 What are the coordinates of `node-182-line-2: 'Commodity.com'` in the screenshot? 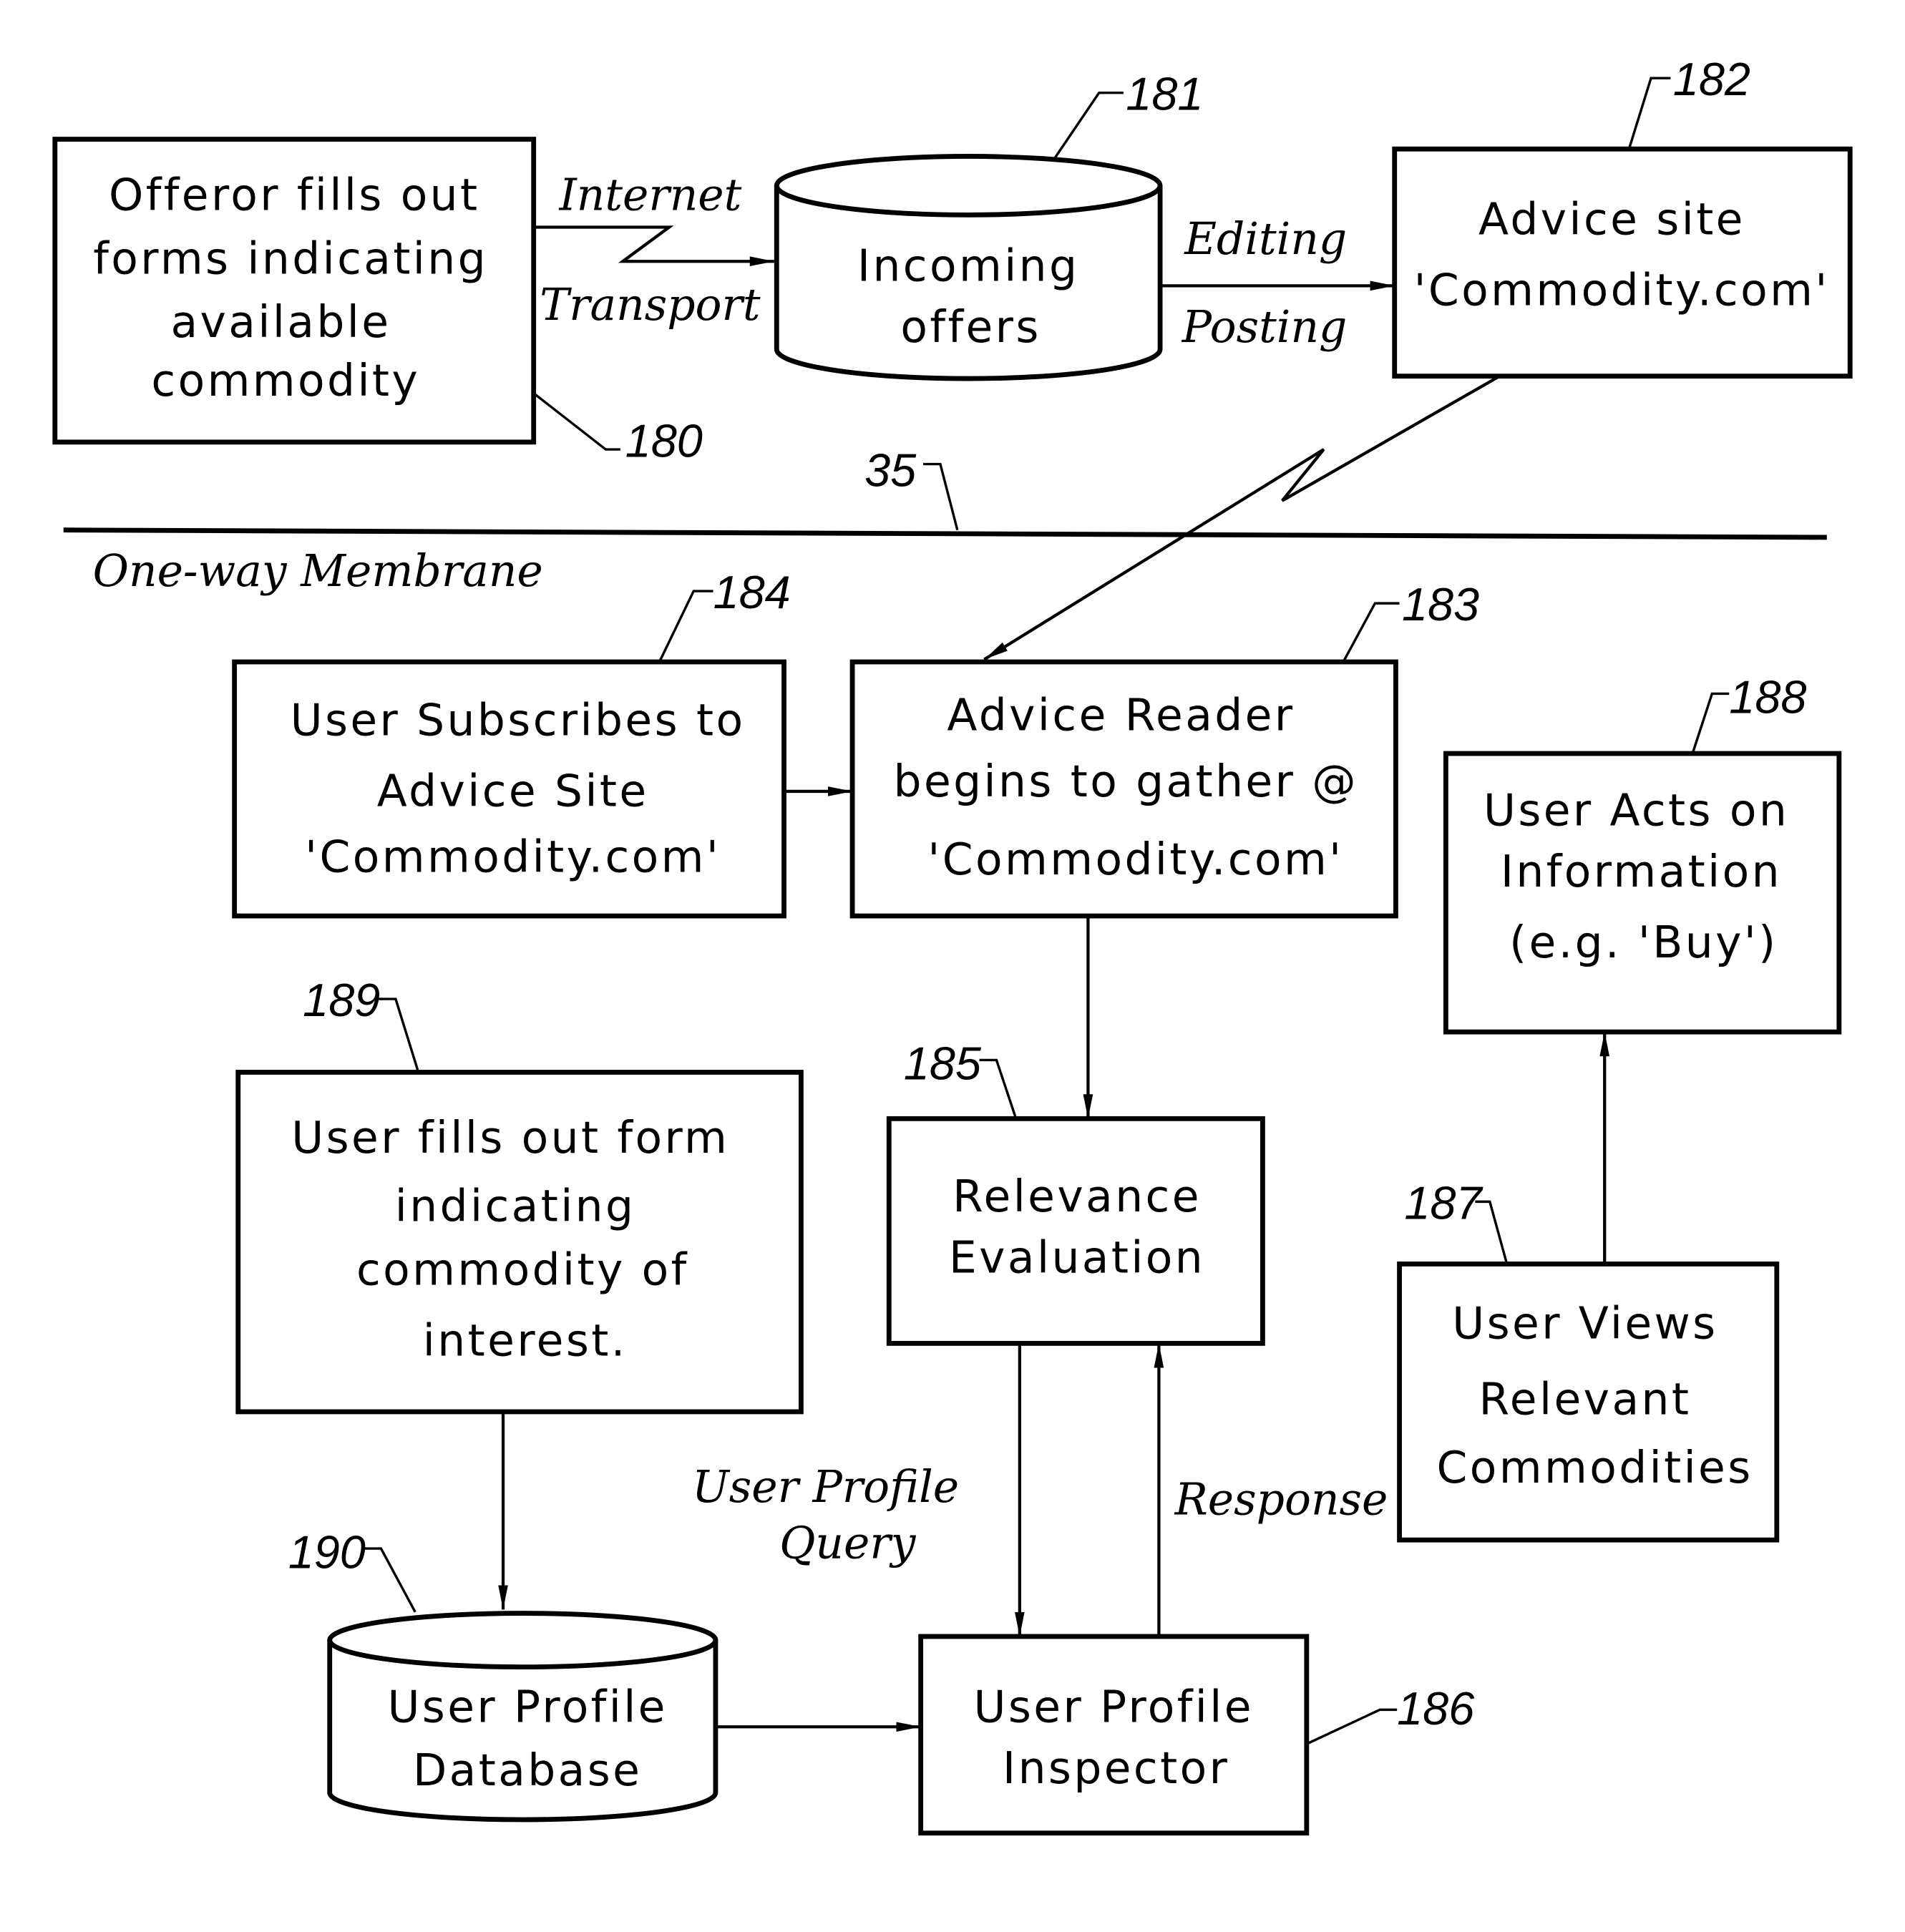 It's located at (1622, 290).